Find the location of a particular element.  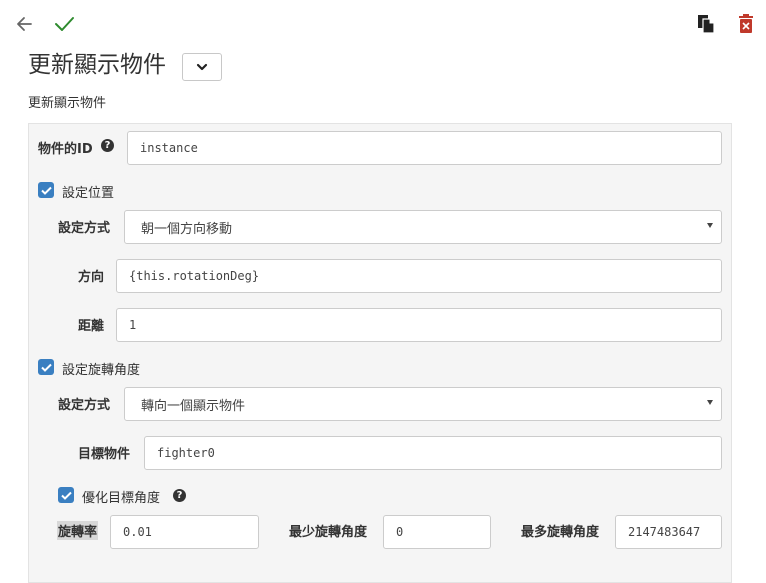

position-method-label: 設定方式 is located at coordinates (84, 228).